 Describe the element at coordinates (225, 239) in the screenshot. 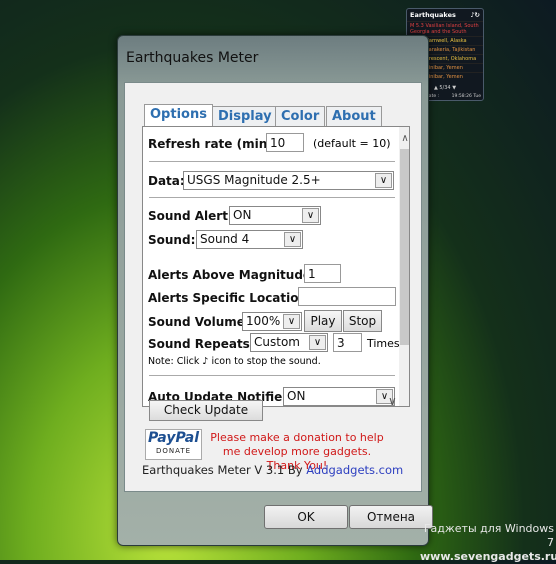

I see `sound-value: Sound 4` at that location.